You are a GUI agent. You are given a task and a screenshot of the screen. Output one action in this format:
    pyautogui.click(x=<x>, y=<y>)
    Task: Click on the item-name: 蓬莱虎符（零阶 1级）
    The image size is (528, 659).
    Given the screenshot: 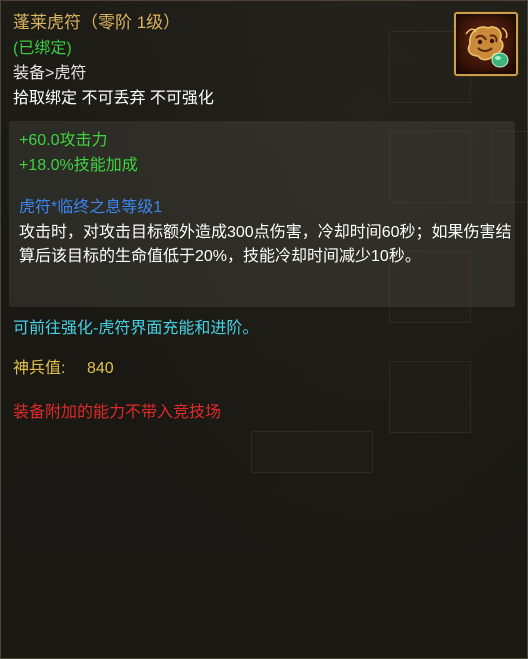 What is the action you would take?
    pyautogui.click(x=97, y=22)
    